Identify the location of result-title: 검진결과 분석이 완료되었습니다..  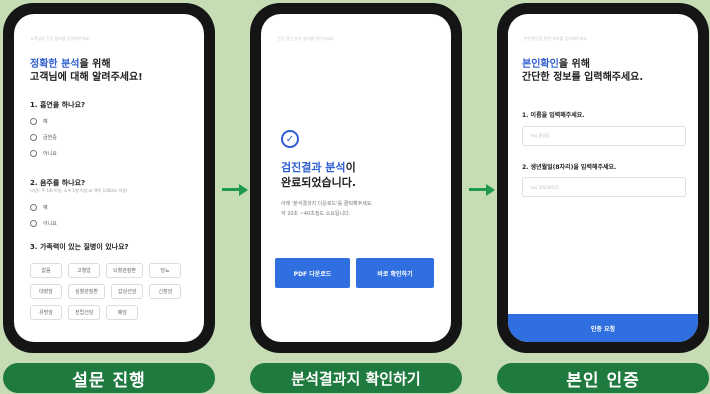
(318, 175).